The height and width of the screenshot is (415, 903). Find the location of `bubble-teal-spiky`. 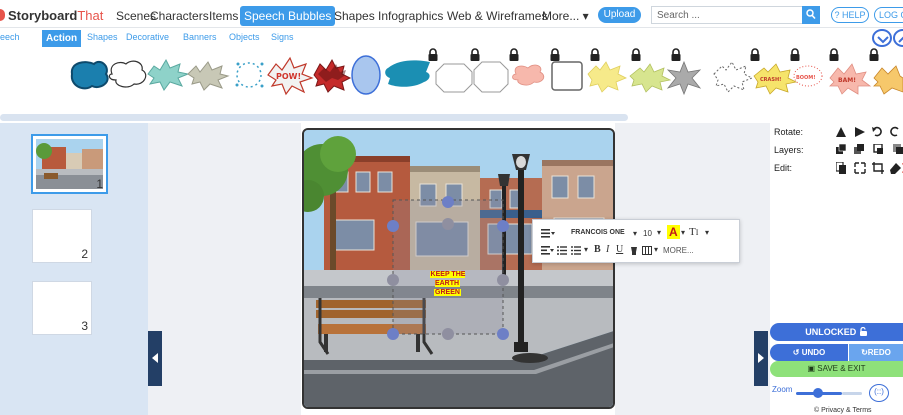

bubble-teal-spiky is located at coordinates (168, 74).